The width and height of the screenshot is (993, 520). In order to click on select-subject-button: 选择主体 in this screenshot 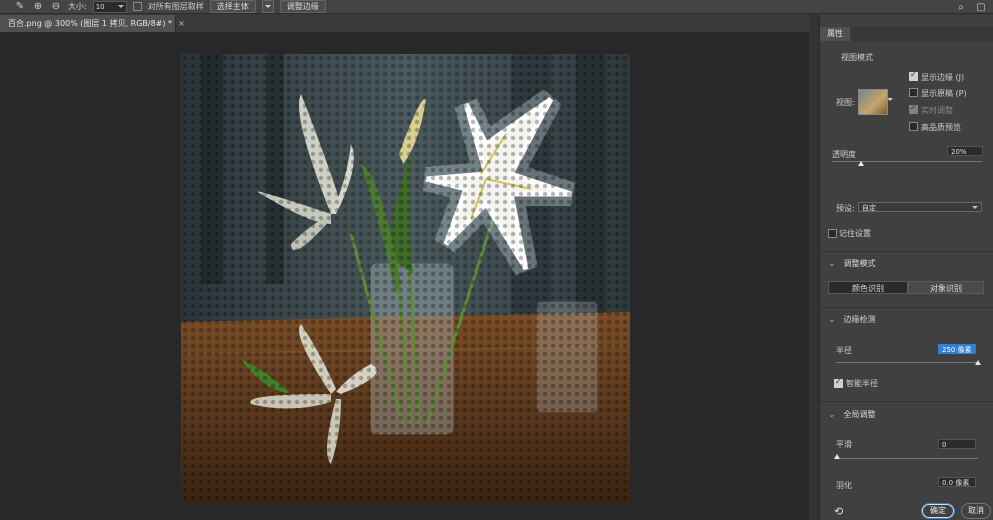, I will do `click(232, 6)`.